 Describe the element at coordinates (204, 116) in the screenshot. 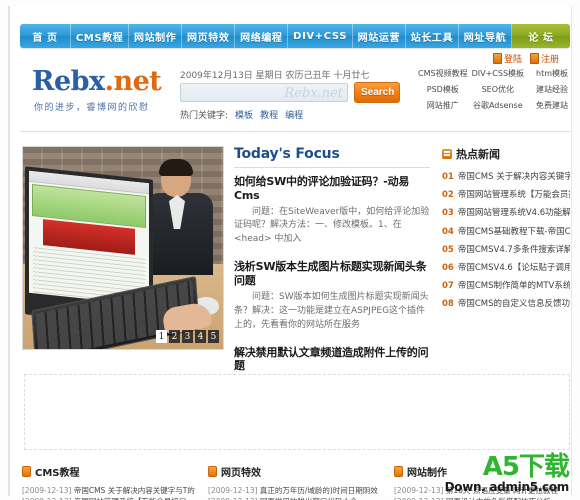

I see `hot-keywords-label: 热门关键字:` at that location.